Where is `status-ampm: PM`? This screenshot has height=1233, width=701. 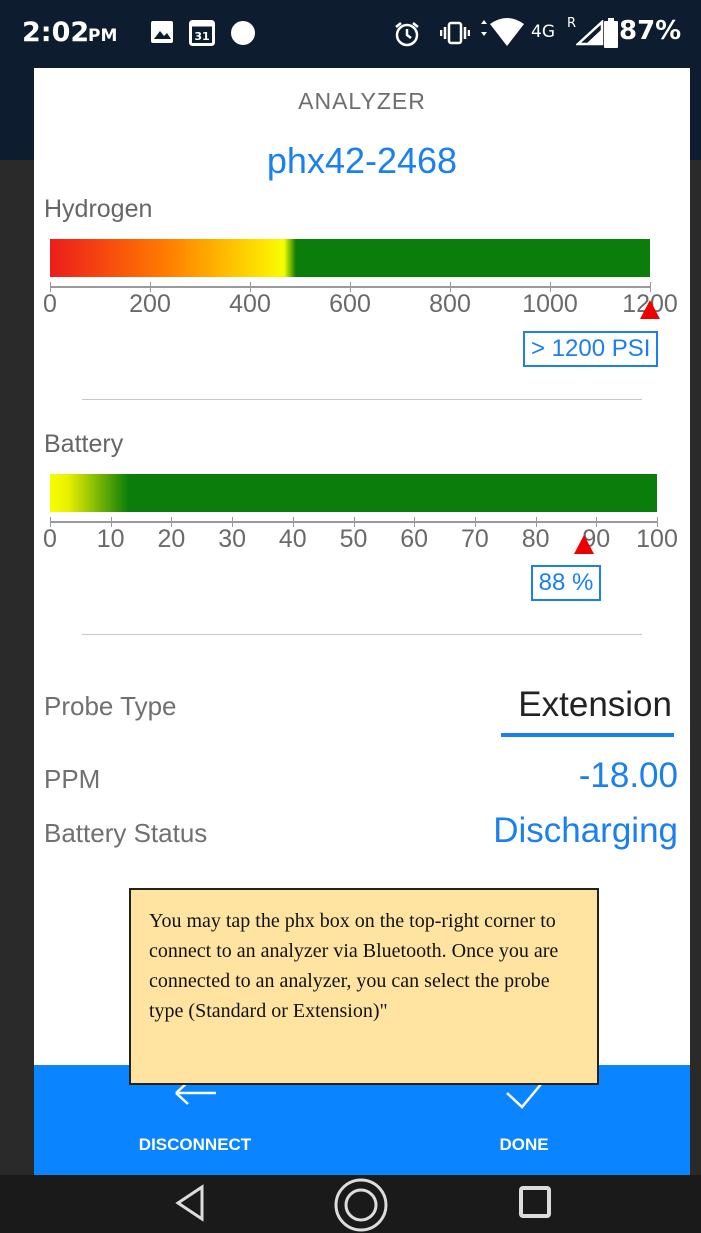
status-ampm: PM is located at coordinates (103, 36).